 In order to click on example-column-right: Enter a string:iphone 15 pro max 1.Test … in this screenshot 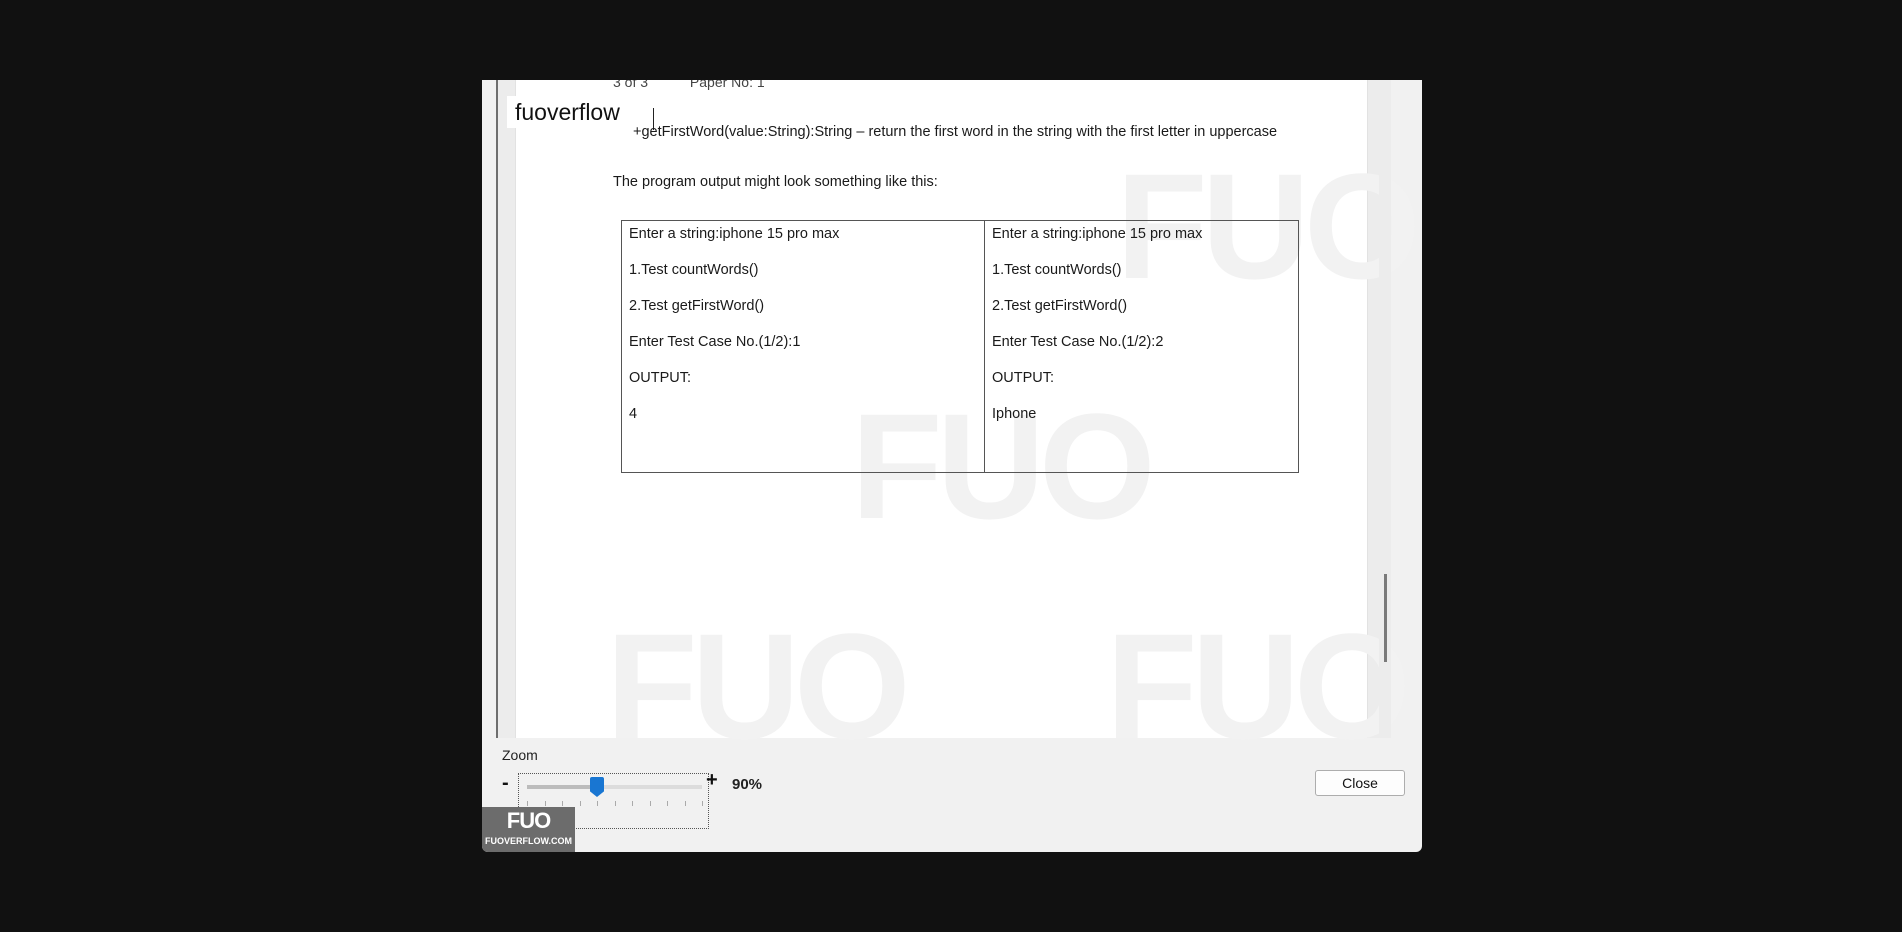, I will do `click(1141, 346)`.